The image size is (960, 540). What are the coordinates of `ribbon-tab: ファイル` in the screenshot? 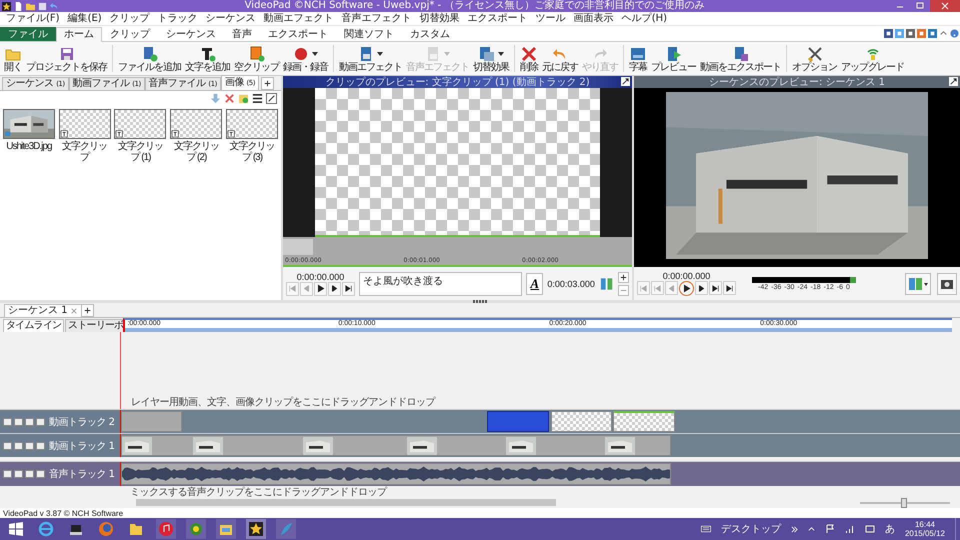 It's located at (28, 34).